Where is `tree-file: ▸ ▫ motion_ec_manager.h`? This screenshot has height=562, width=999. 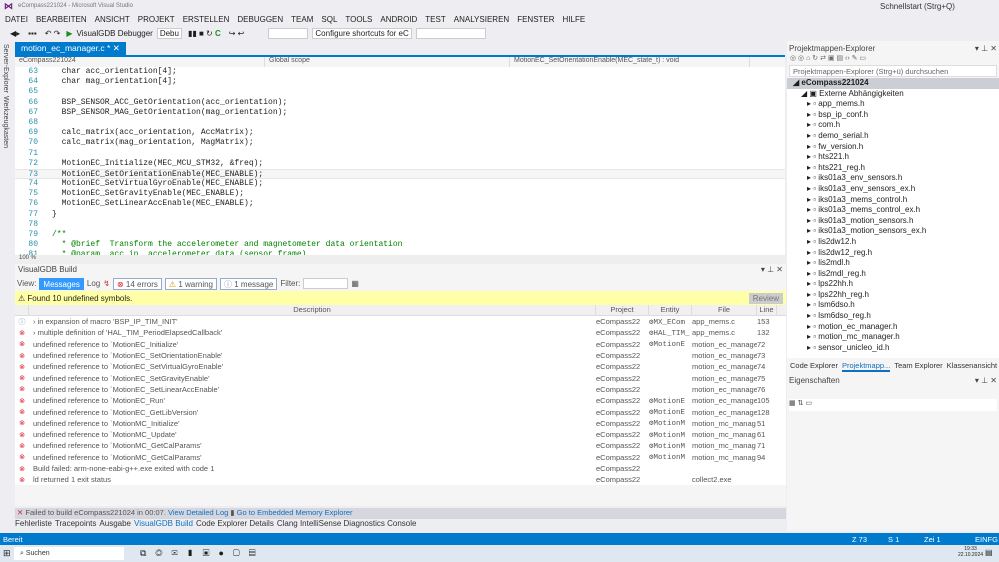 tree-file: ▸ ▫ motion_ec_manager.h is located at coordinates (893, 327).